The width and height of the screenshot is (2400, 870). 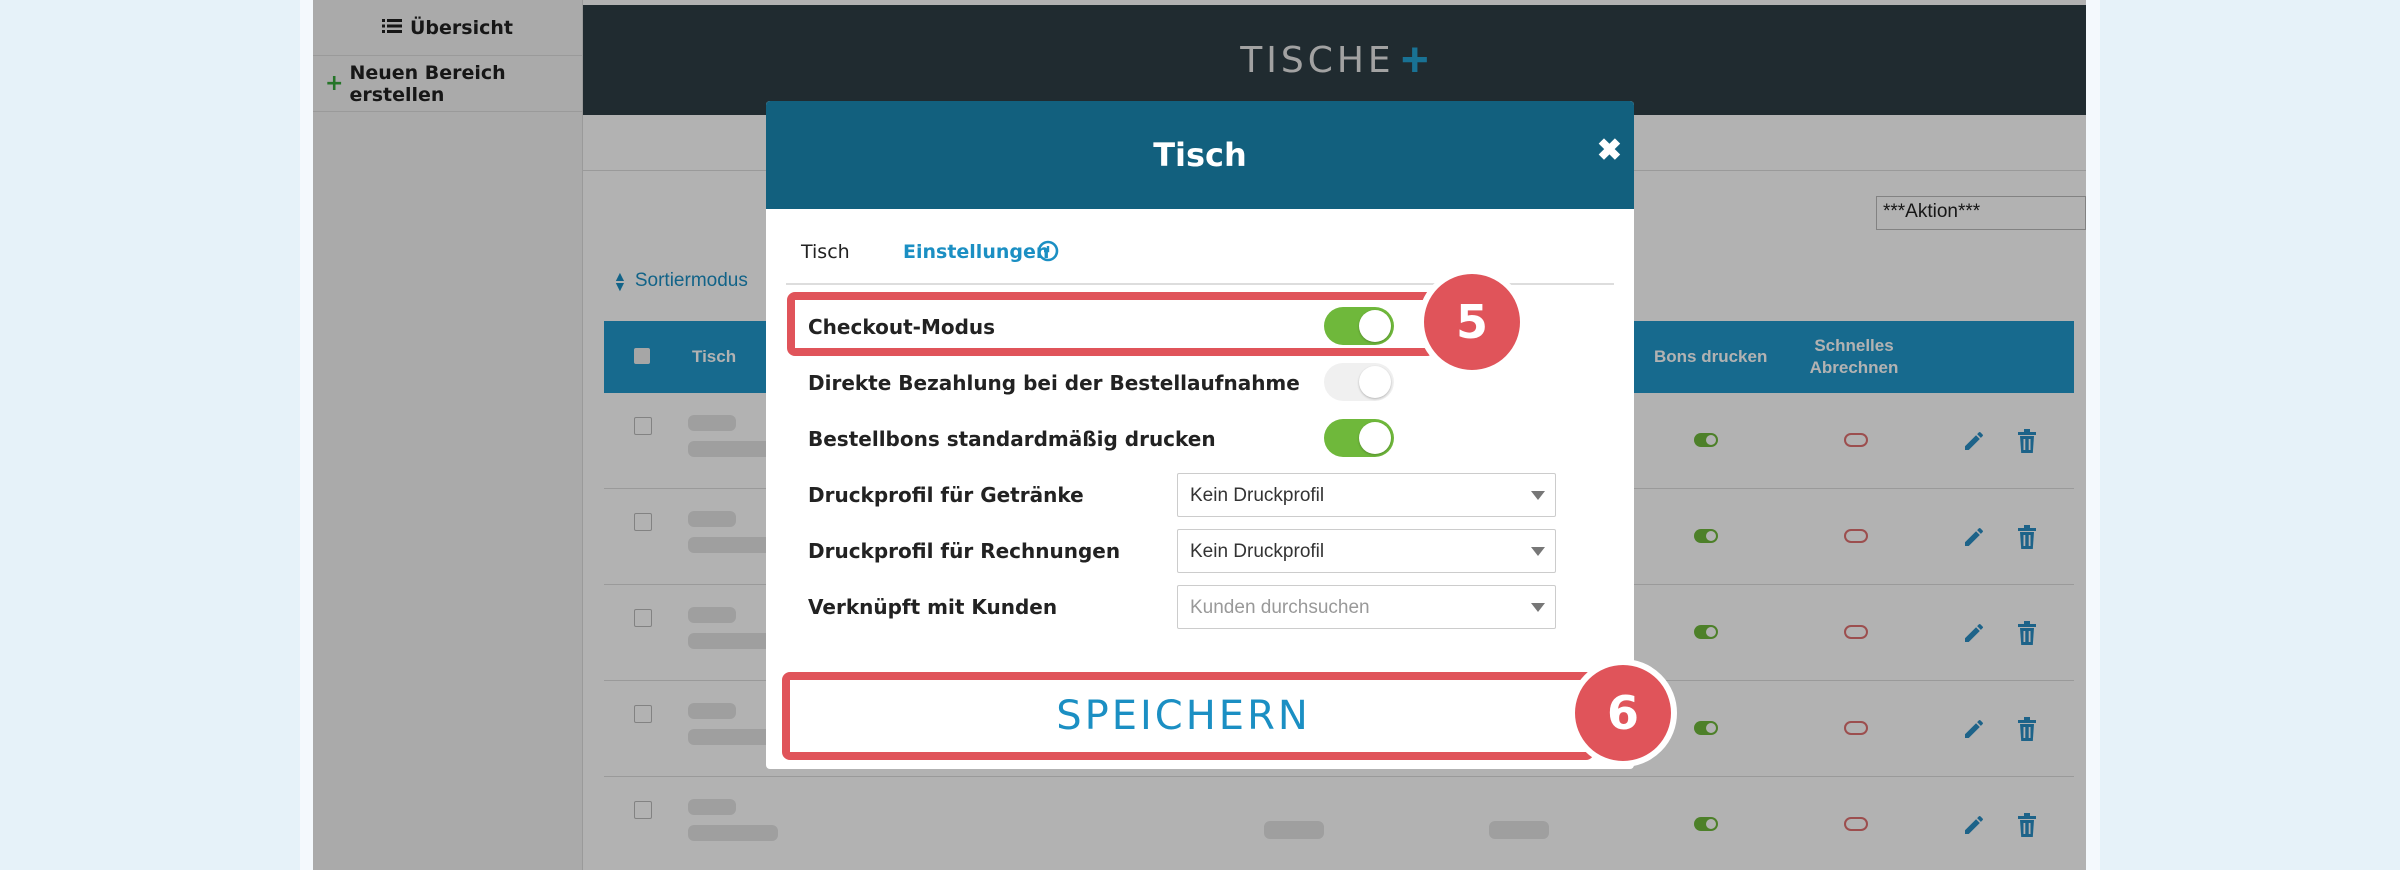 What do you see at coordinates (933, 607) in the screenshot?
I see `linked-customer-label: Verknüpft mit Kunden` at bounding box center [933, 607].